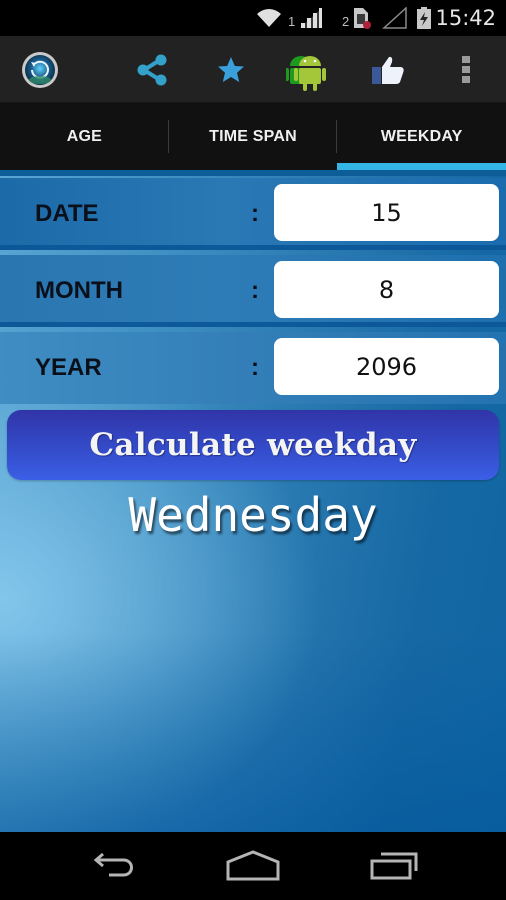 The width and height of the screenshot is (506, 900). What do you see at coordinates (253, 173) in the screenshot?
I see `panel-top-band` at bounding box center [253, 173].